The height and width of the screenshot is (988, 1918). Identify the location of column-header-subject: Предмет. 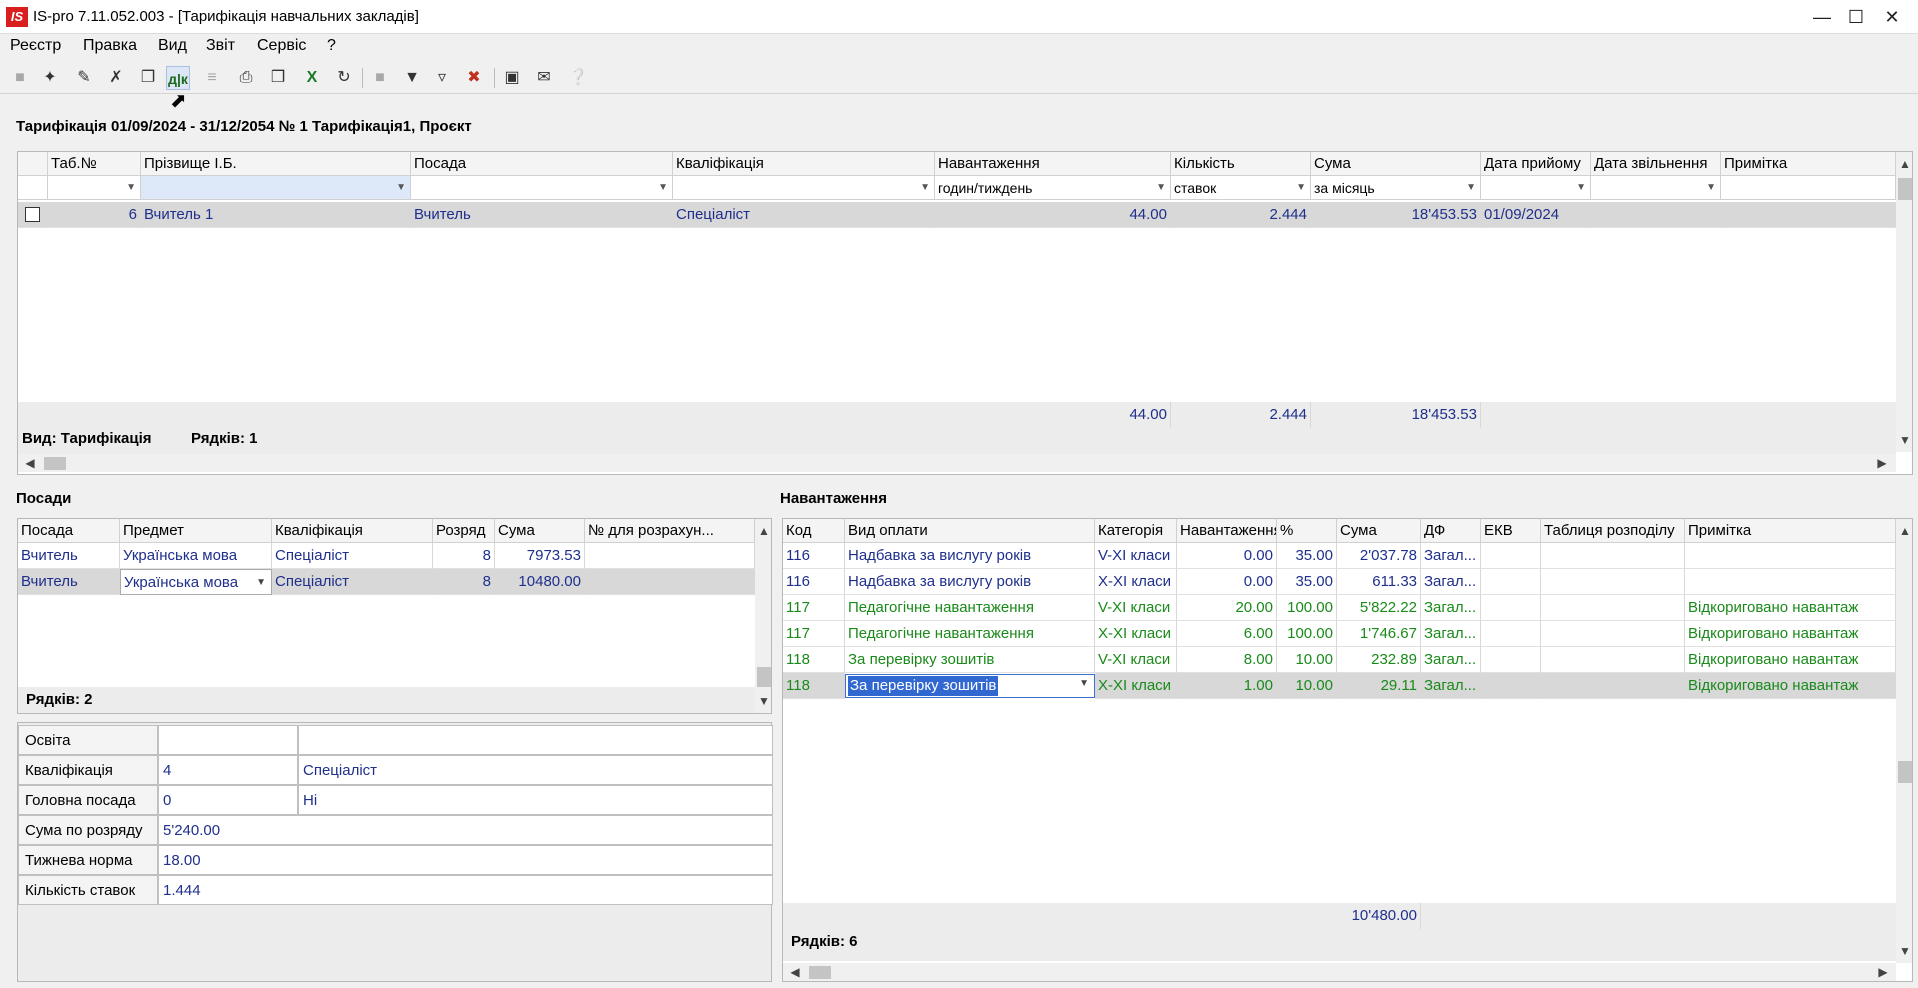
(196, 531).